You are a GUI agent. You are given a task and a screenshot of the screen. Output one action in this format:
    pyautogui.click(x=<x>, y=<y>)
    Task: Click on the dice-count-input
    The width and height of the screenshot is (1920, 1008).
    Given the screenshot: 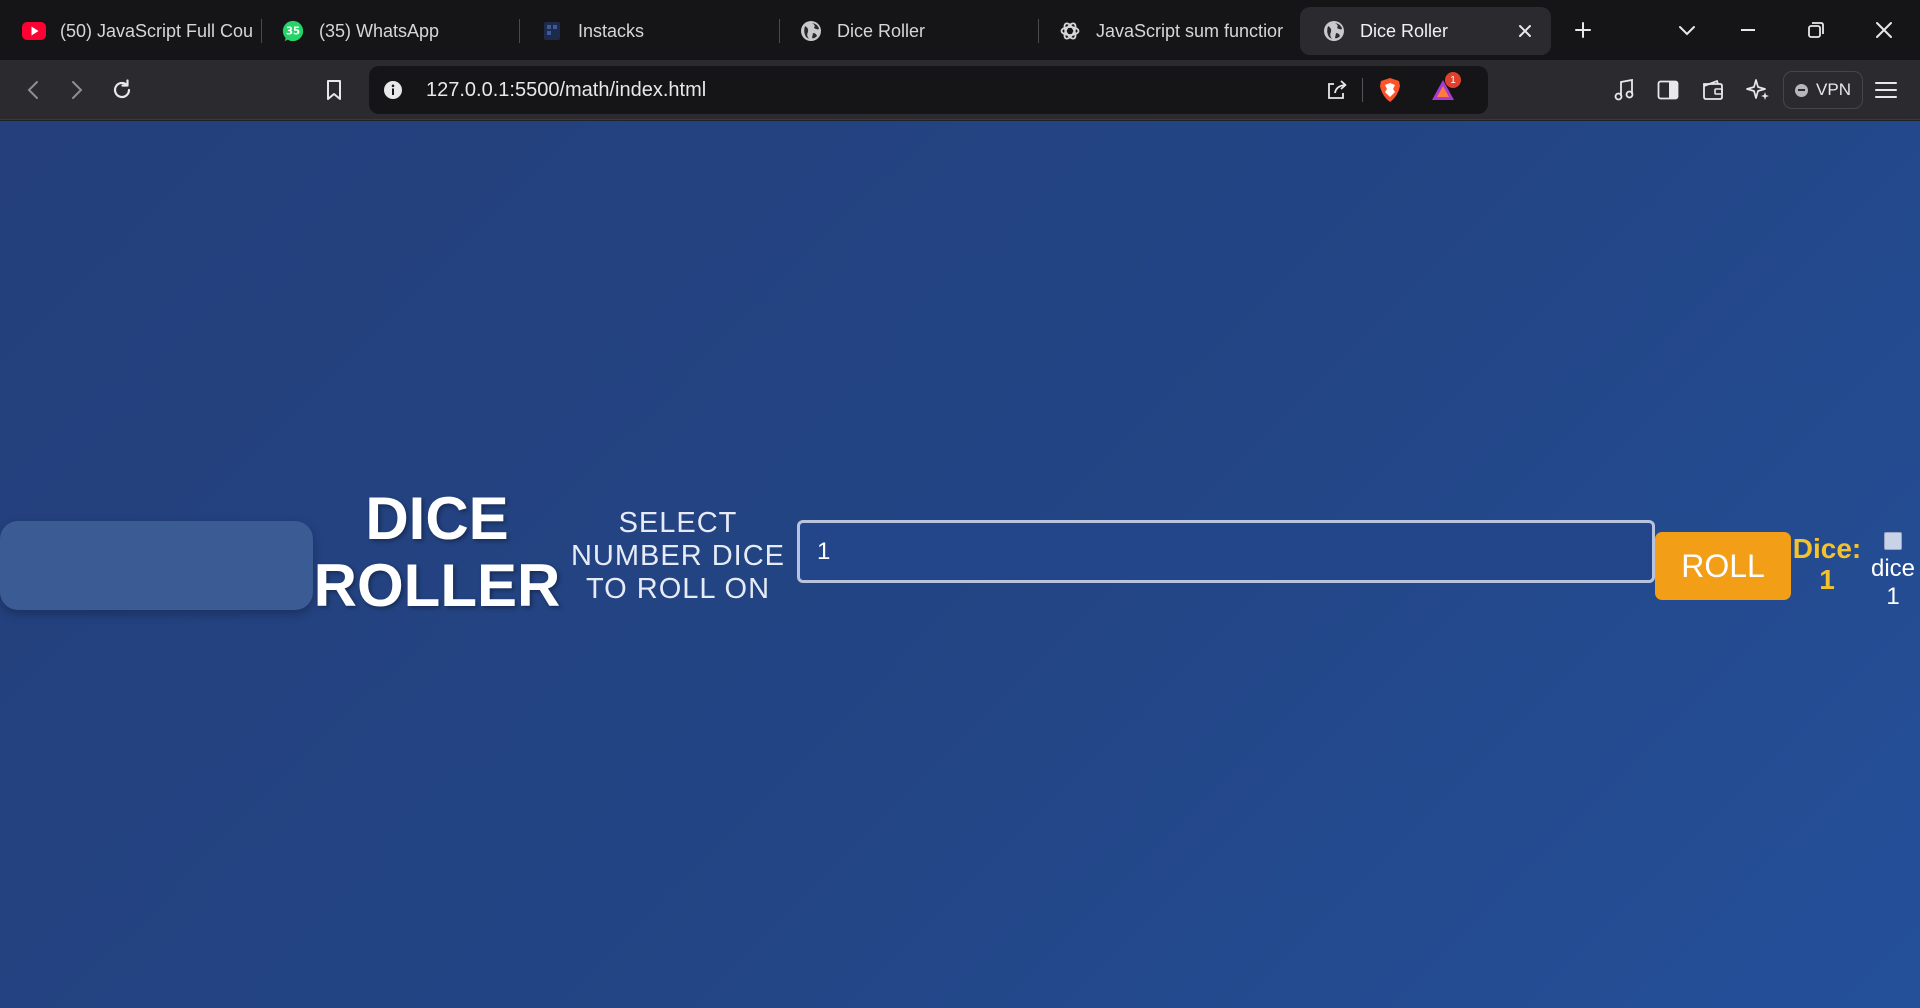 What is the action you would take?
    pyautogui.click(x=1226, y=551)
    